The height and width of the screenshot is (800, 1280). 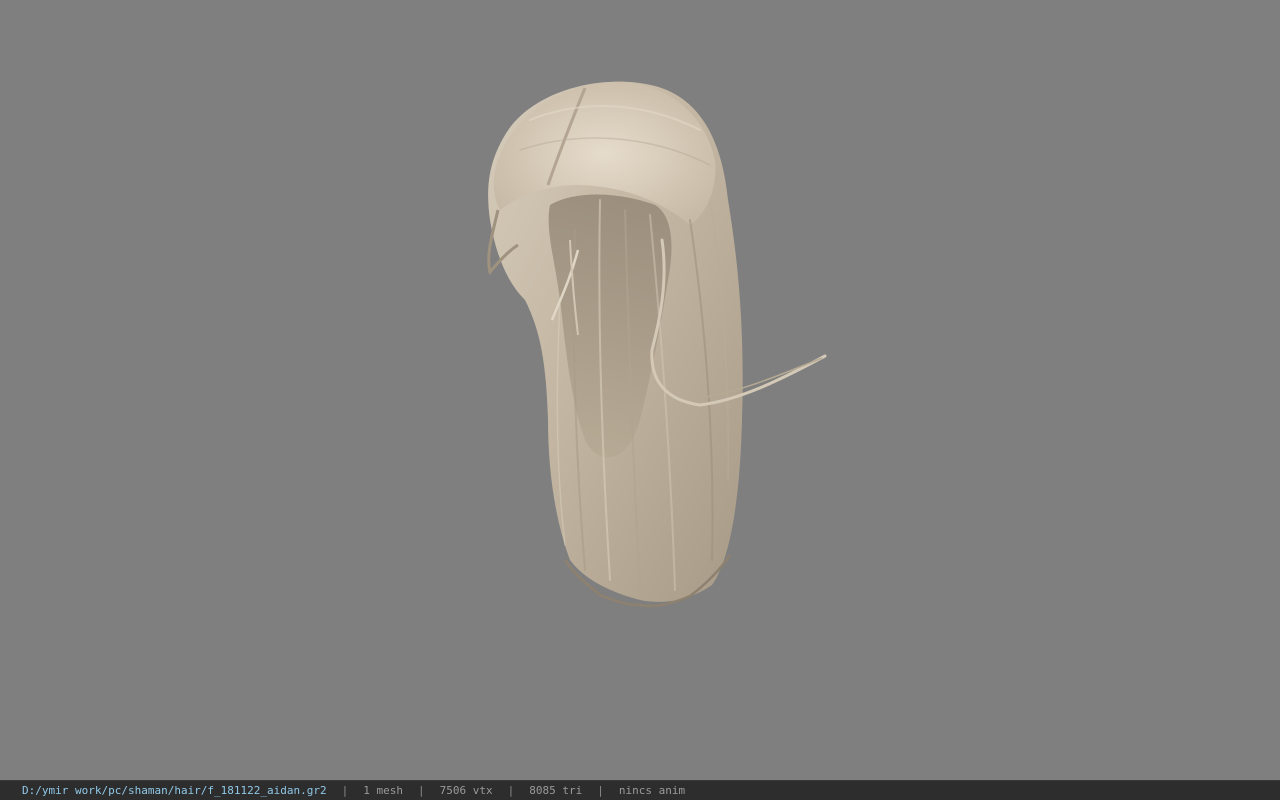 I want to click on vertex-count: 7506 vtx, so click(x=466, y=790).